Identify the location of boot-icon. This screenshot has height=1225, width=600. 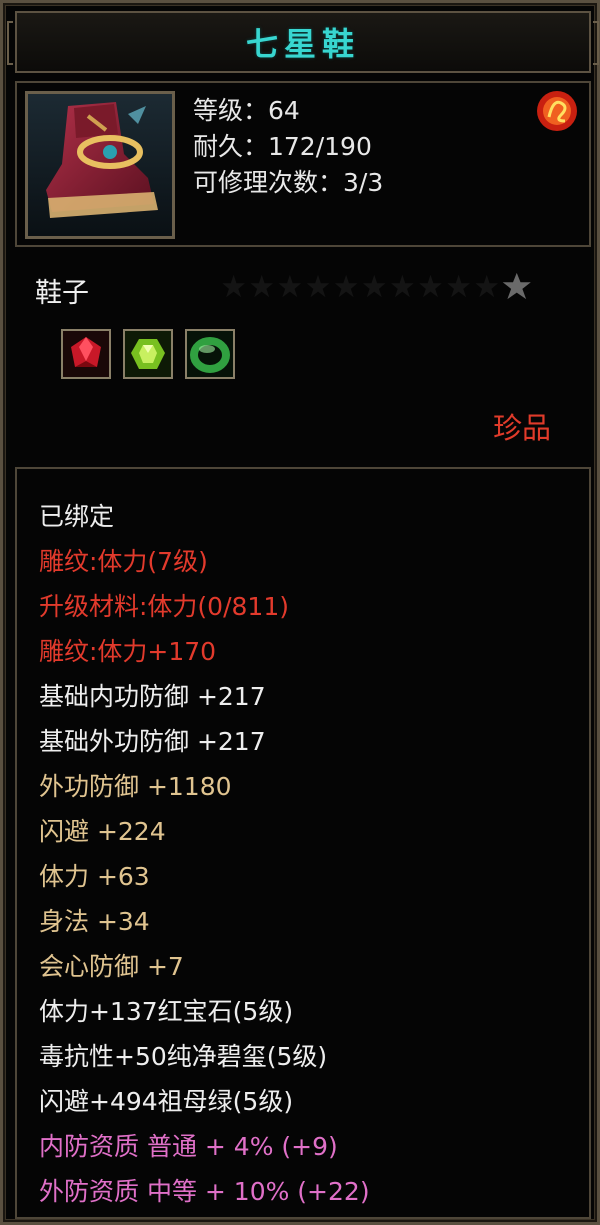
(100, 165).